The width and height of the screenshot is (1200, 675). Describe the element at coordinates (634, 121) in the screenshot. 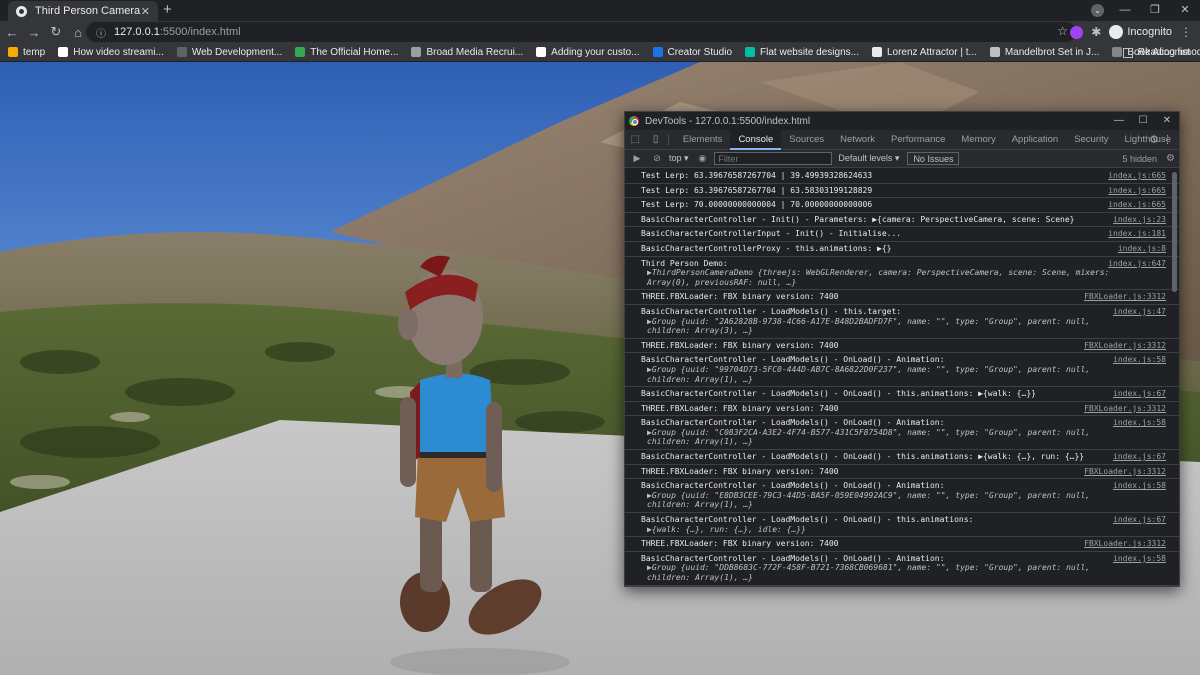

I see `chrome-logo-icon` at that location.